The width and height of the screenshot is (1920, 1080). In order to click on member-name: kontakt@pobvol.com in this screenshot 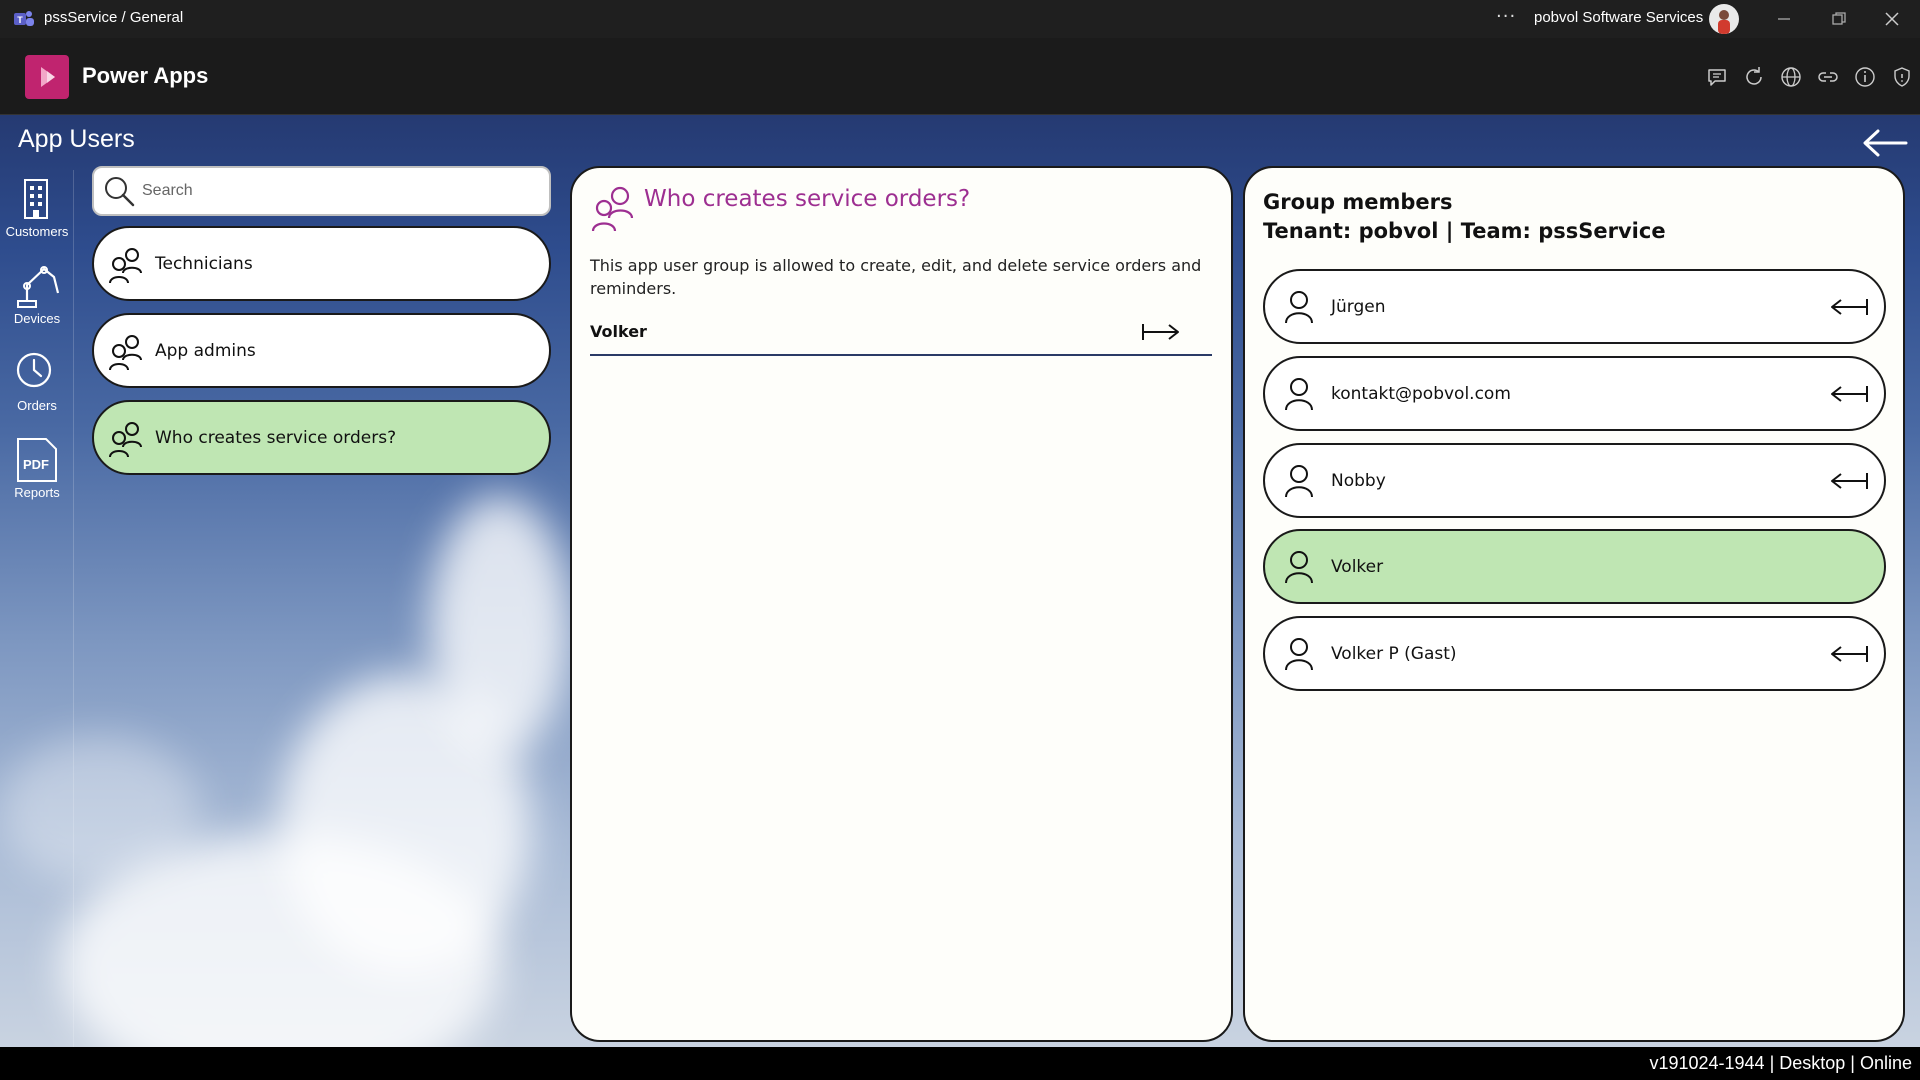, I will do `click(1421, 394)`.